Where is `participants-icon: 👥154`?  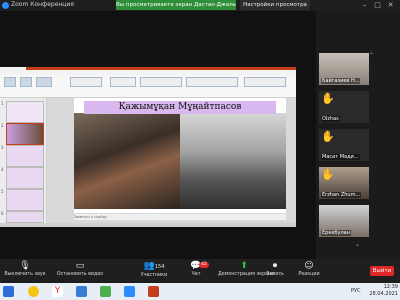
participants-icon: 👥154 is located at coordinates (154, 266).